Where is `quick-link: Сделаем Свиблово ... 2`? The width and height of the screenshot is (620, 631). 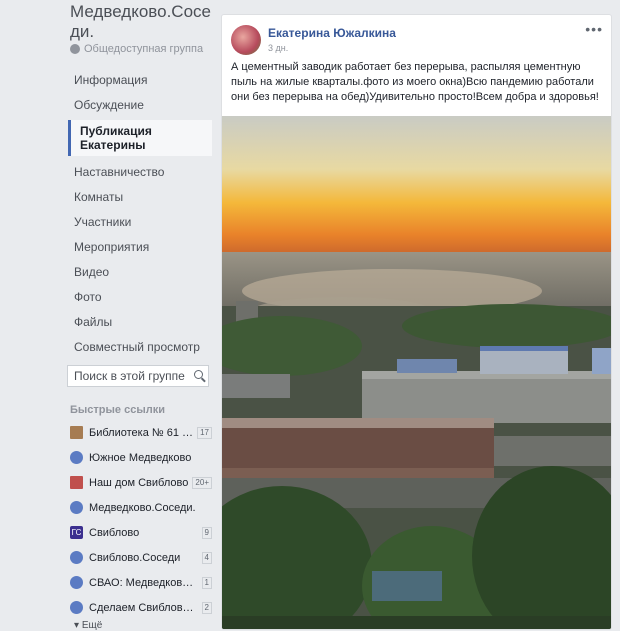
quick-link: Сделаем Свиблово ... 2 is located at coordinates (141, 607).